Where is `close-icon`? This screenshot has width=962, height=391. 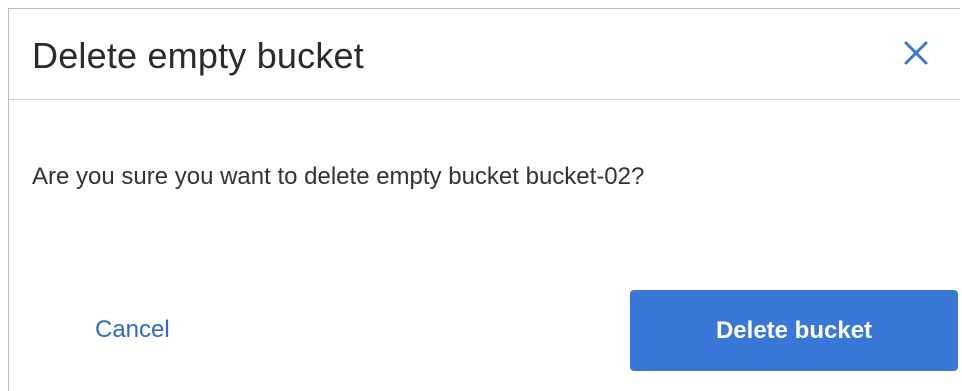
close-icon is located at coordinates (916, 53).